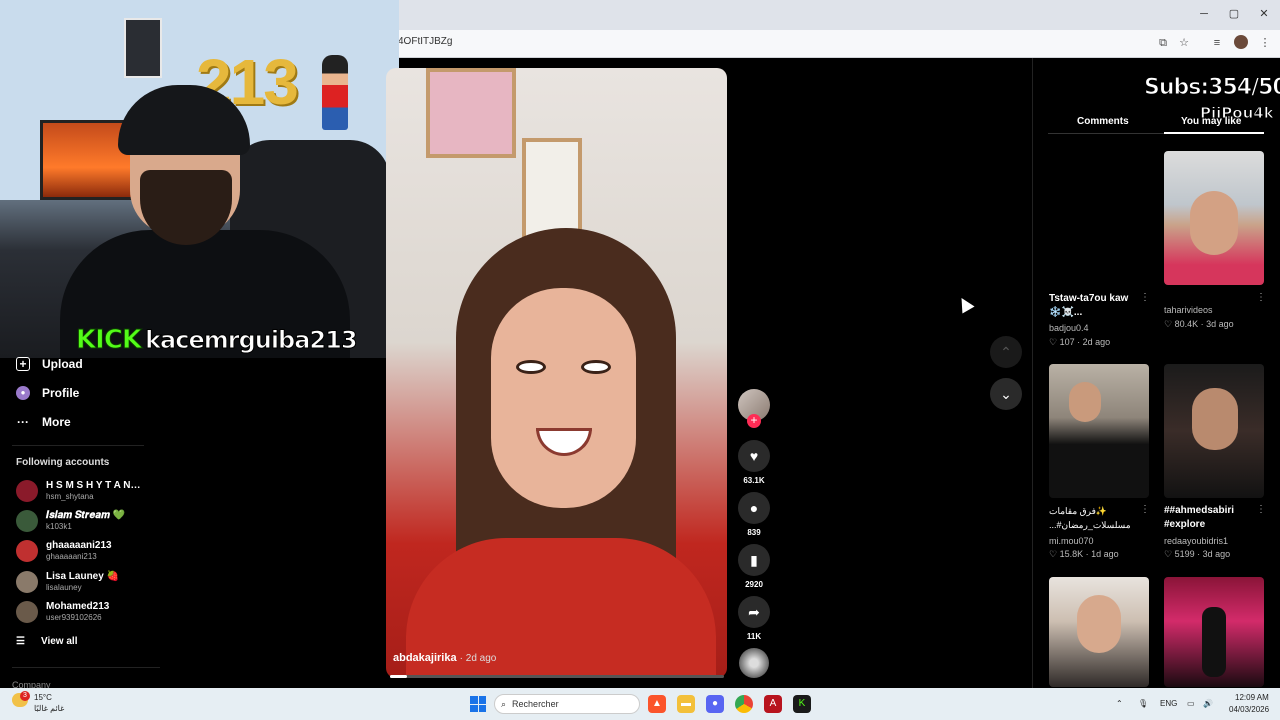 Image resolution: width=1280 pixels, height=720 pixels. I want to click on following-account: H S M S H Y T A N… hsm_shytana, so click(101, 491).